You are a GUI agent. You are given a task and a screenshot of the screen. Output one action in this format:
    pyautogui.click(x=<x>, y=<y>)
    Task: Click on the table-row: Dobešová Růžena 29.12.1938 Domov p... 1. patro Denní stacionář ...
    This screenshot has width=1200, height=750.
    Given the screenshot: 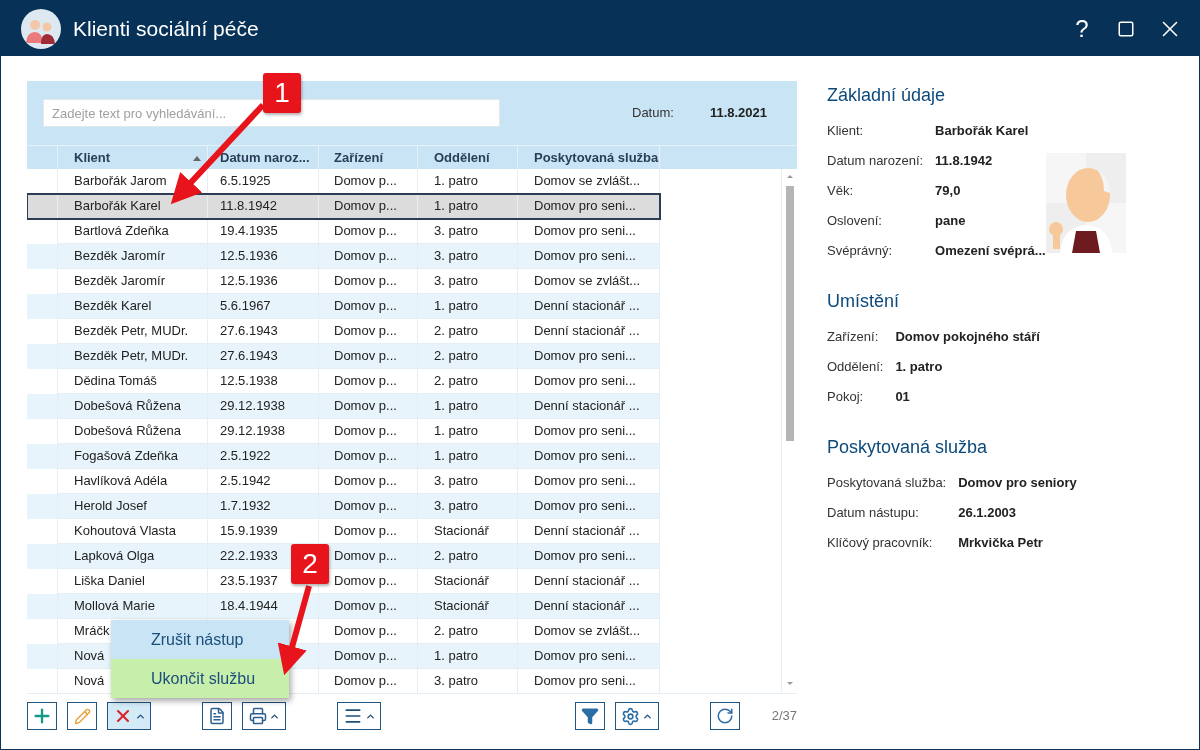 What is the action you would take?
    pyautogui.click(x=343, y=406)
    